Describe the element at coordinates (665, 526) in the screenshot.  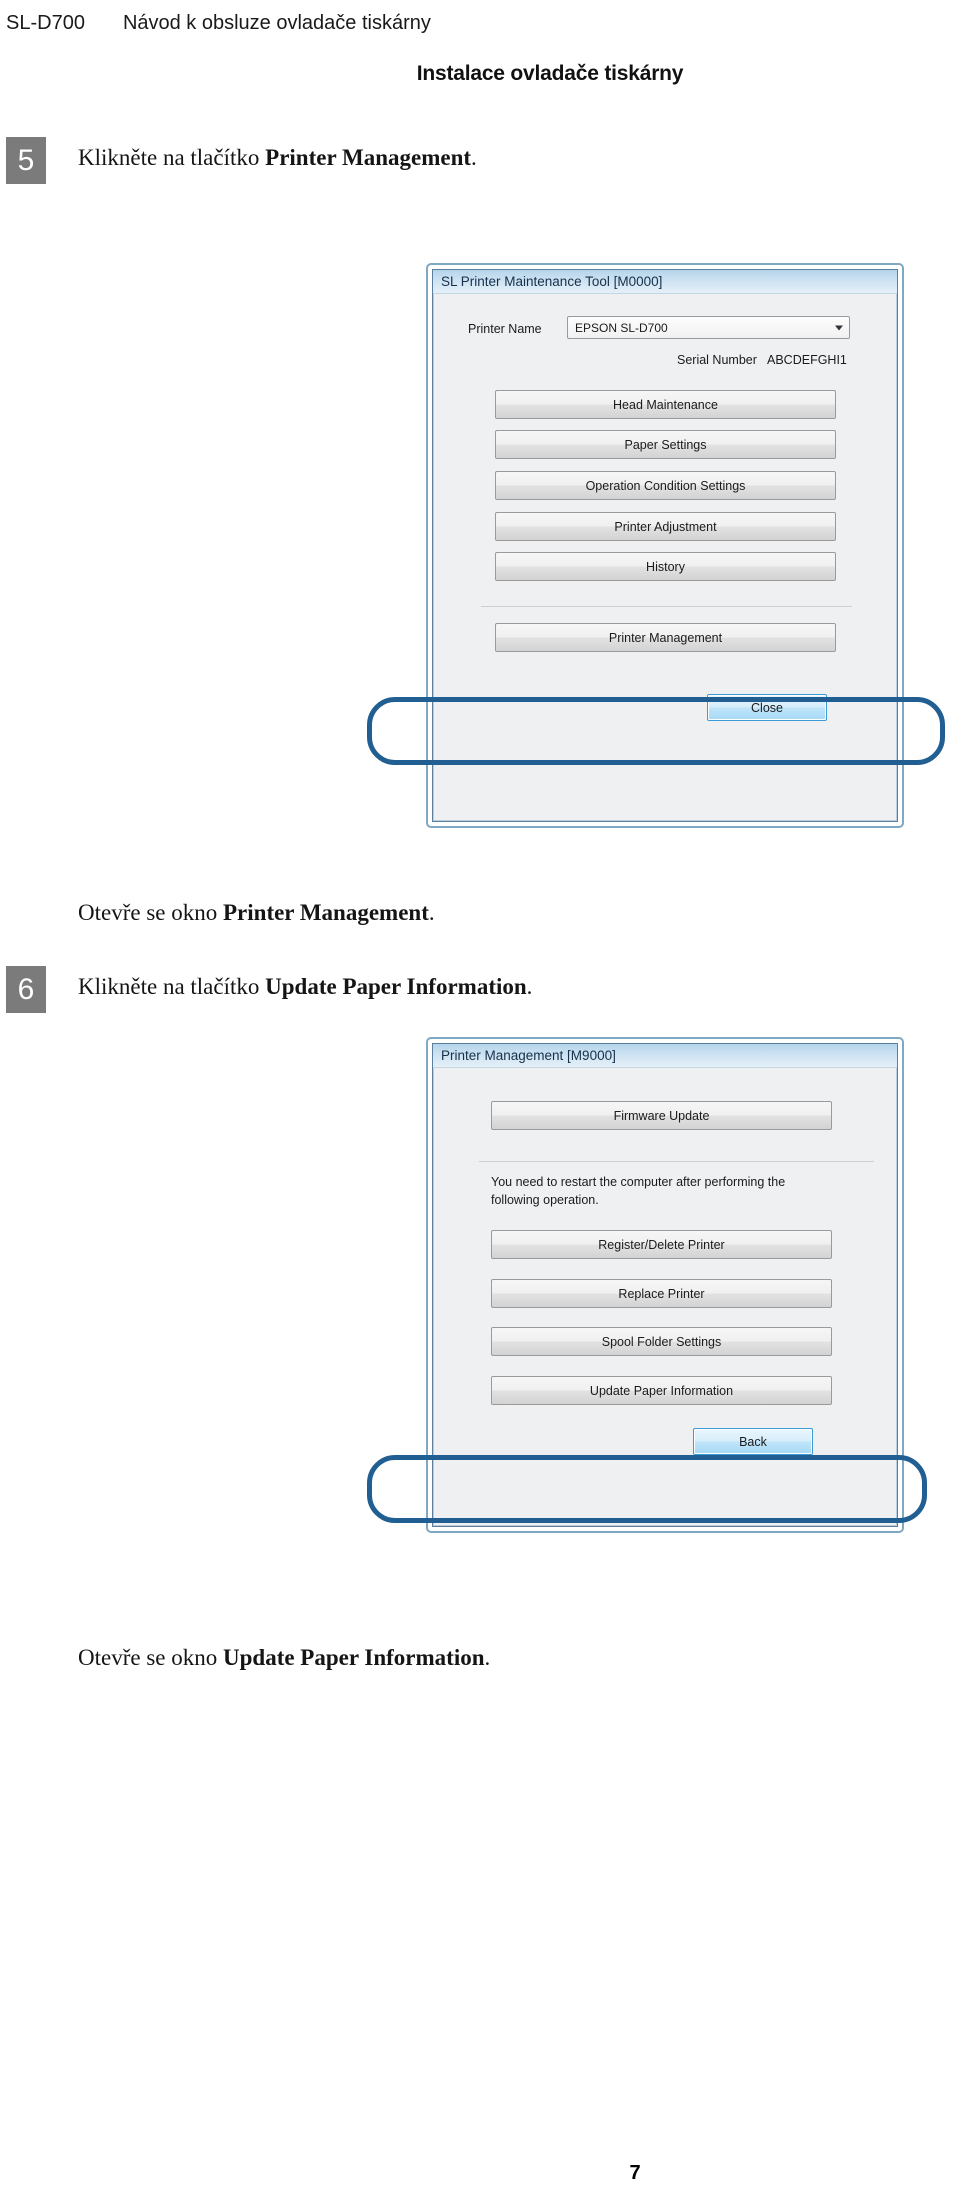
I see `printer-adjustment-button: Printer Adjustment` at that location.